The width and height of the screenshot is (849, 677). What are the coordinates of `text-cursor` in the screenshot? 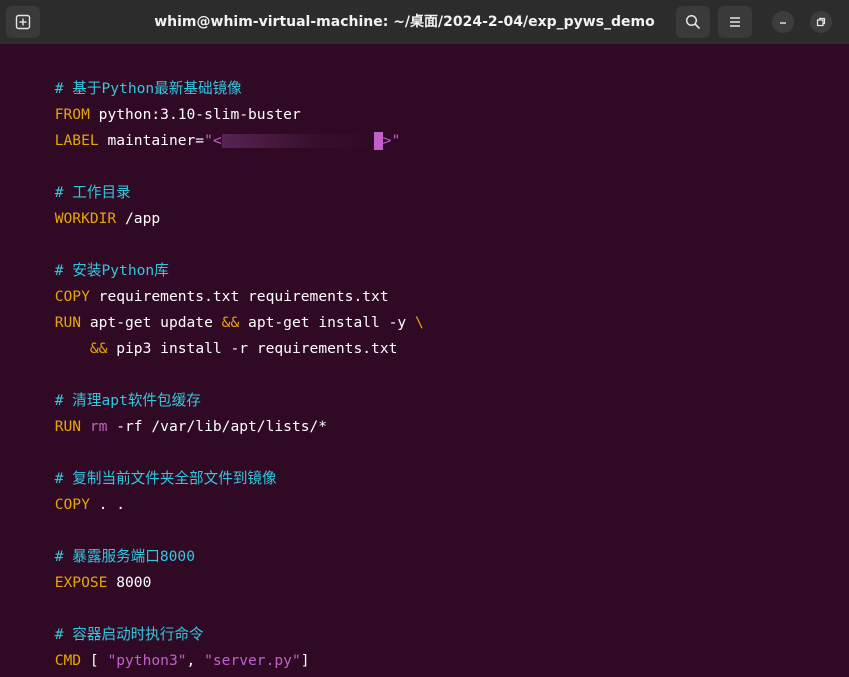 It's located at (378, 141).